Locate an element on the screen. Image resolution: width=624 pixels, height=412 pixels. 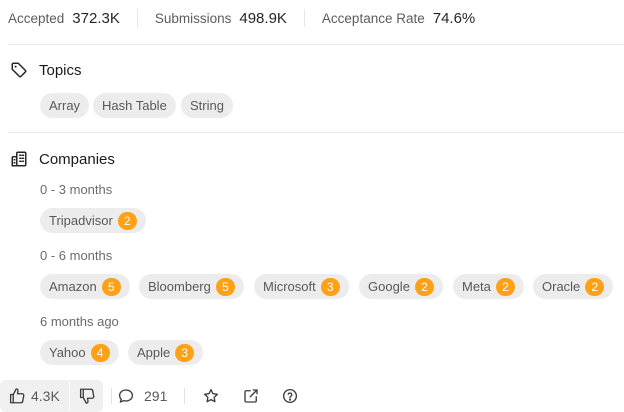
share-icon is located at coordinates (251, 396).